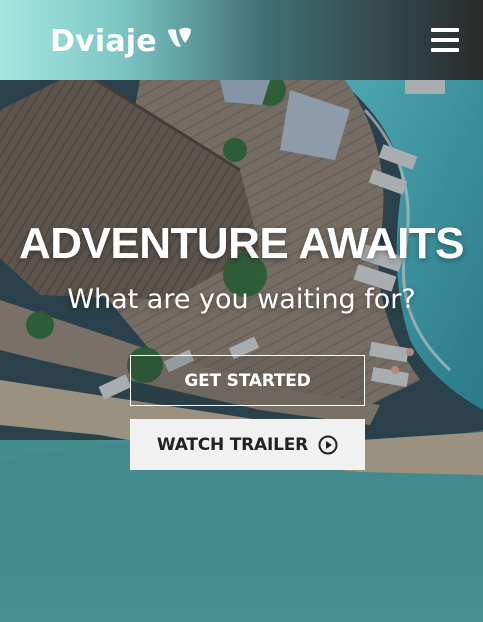  What do you see at coordinates (241, 299) in the screenshot?
I see `hero-subtitle: What are you waiting for?` at bounding box center [241, 299].